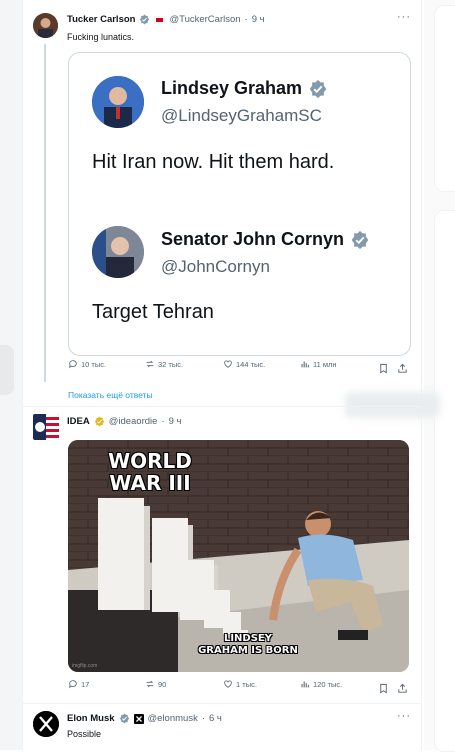  I want to click on sidebar-card-top, so click(444, 98).